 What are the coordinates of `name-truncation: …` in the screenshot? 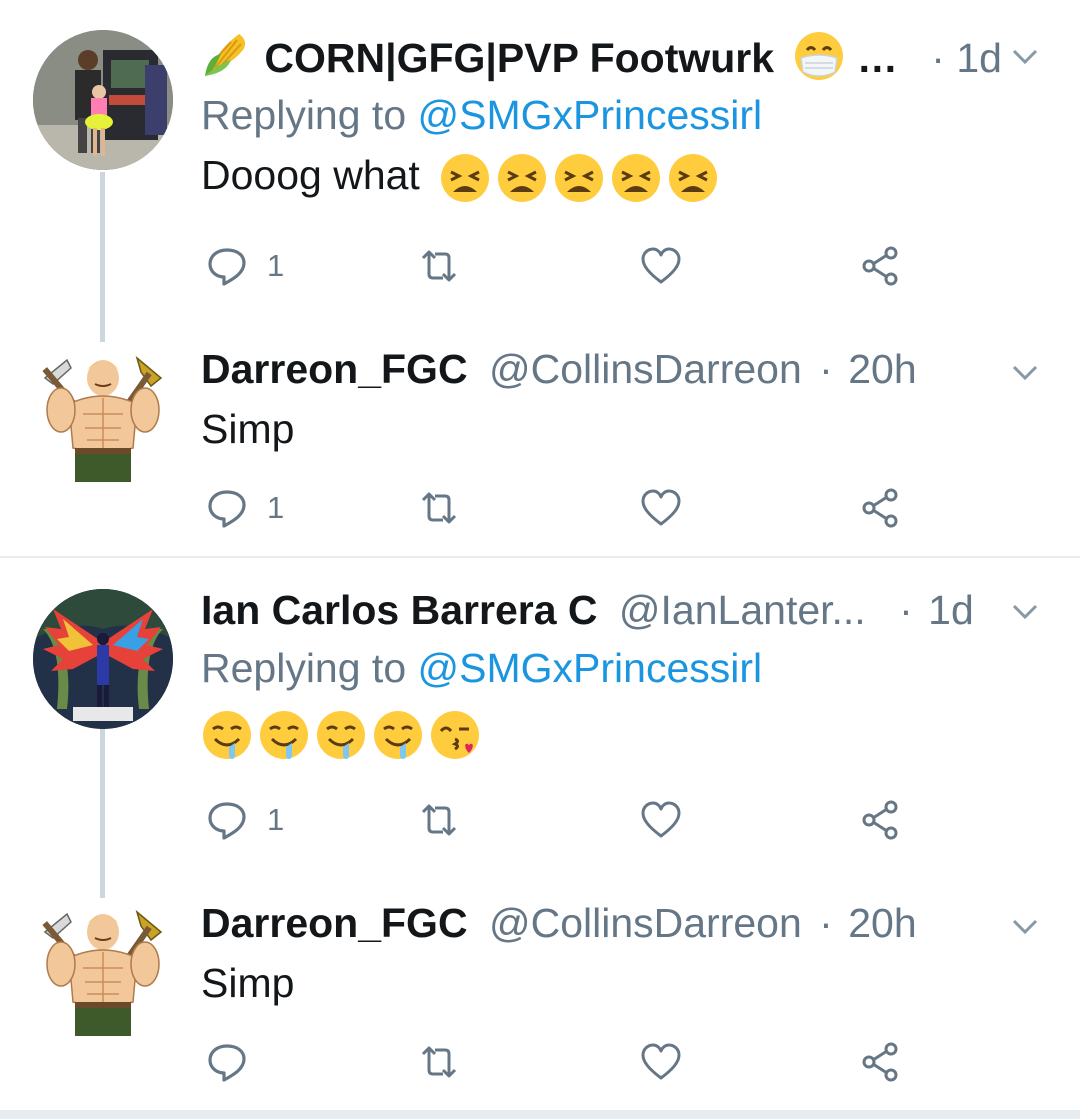 It's located at (877, 58).